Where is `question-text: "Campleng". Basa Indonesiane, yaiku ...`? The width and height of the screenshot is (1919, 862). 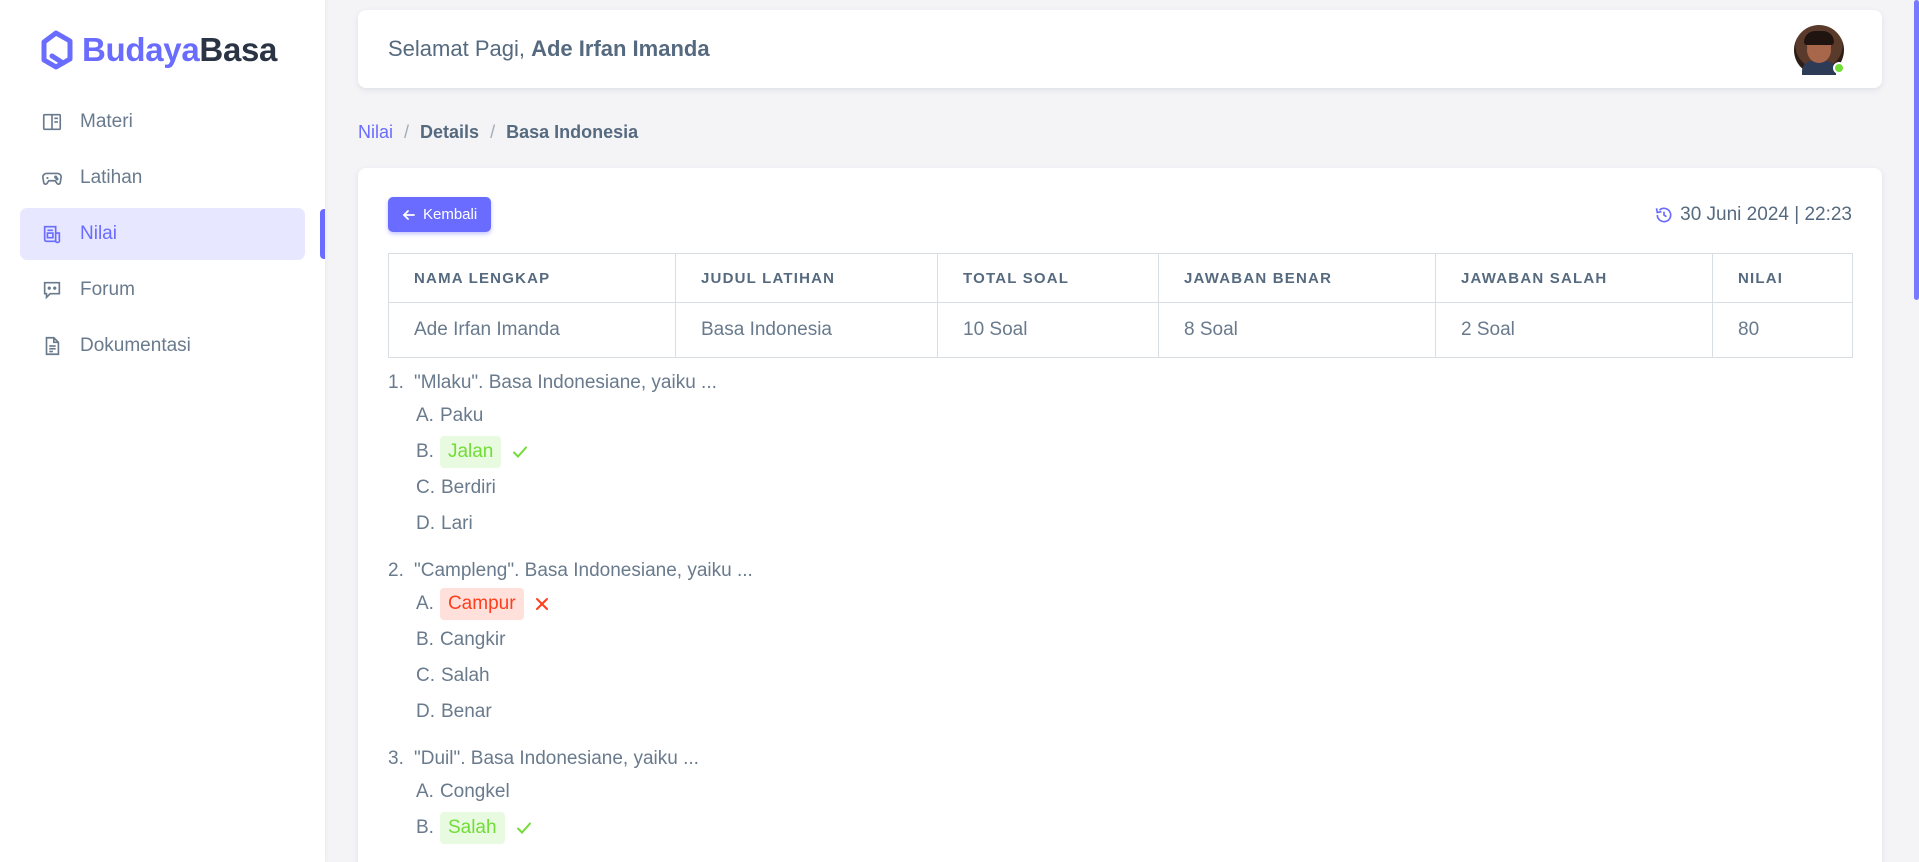 question-text: "Campleng". Basa Indonesiane, yaiku ... is located at coordinates (583, 570).